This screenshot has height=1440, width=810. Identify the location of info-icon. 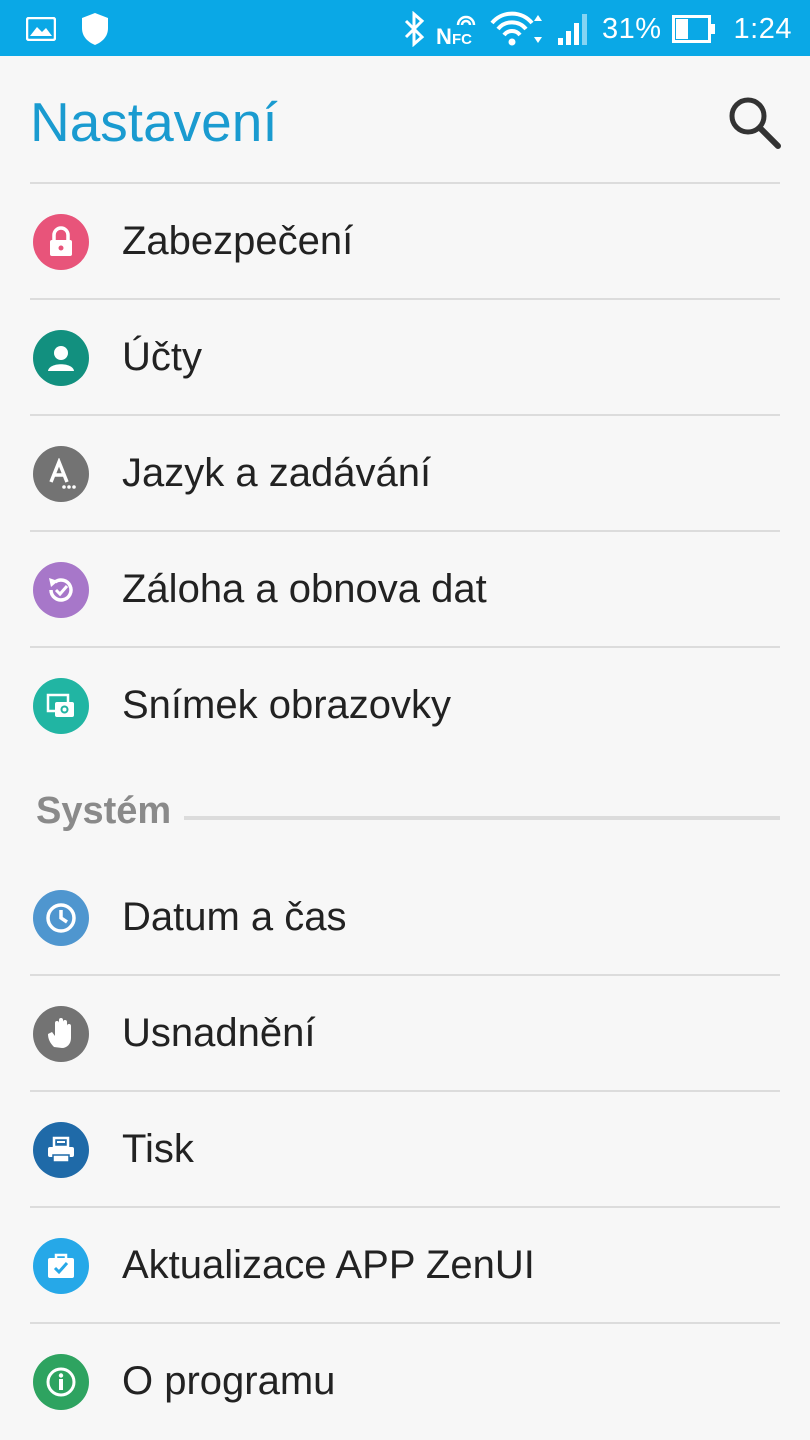
(61, 1382).